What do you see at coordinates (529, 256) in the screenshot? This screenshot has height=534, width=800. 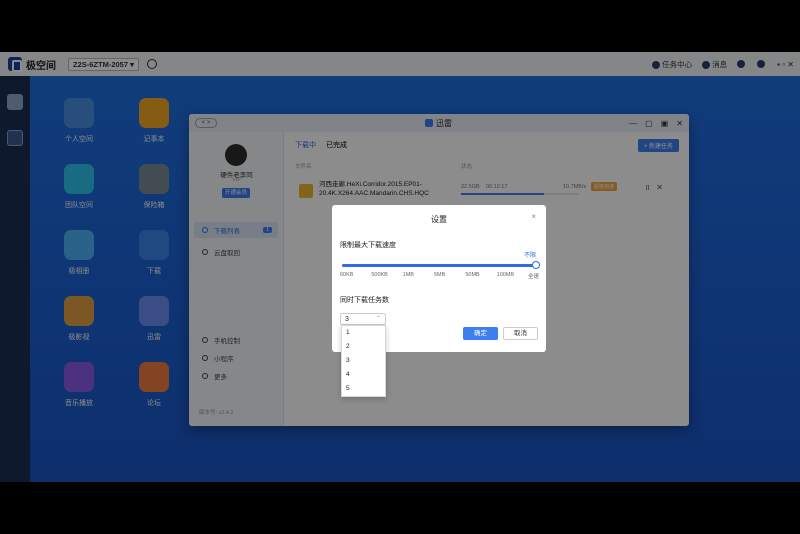 I see `speed-value-label: 不限` at bounding box center [529, 256].